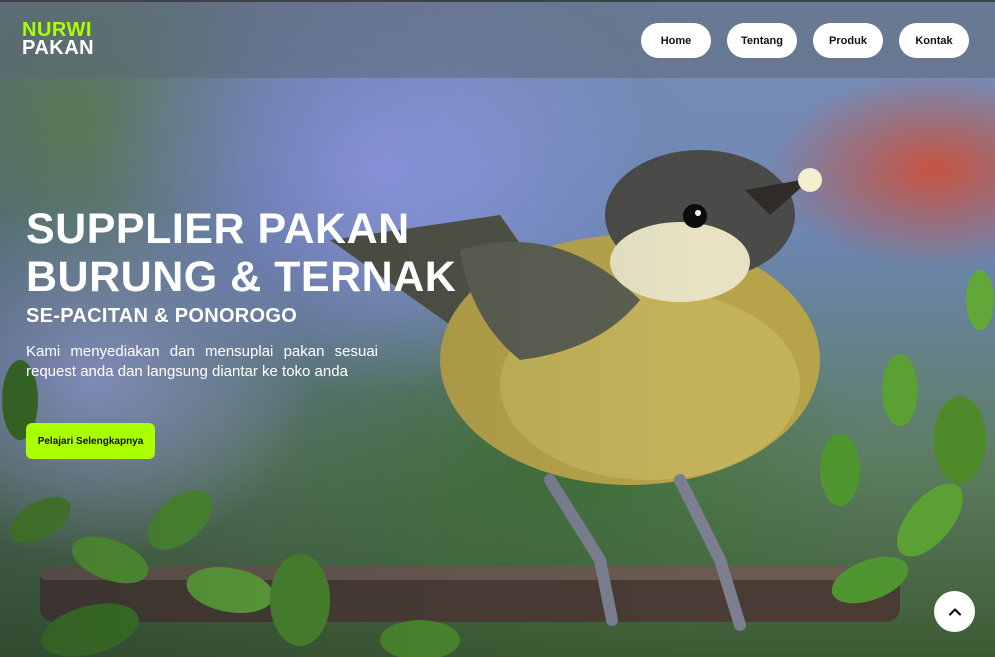 Image resolution: width=995 pixels, height=657 pixels. Describe the element at coordinates (90, 441) in the screenshot. I see `learn-more-button: Pelajari Selengkapnya` at that location.